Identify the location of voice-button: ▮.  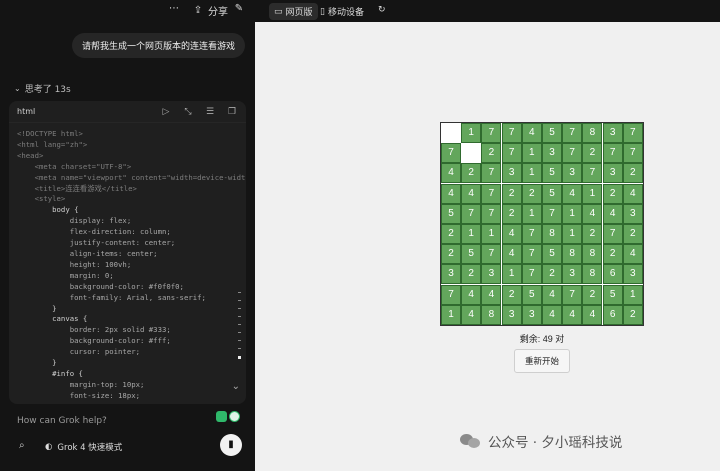
(231, 445).